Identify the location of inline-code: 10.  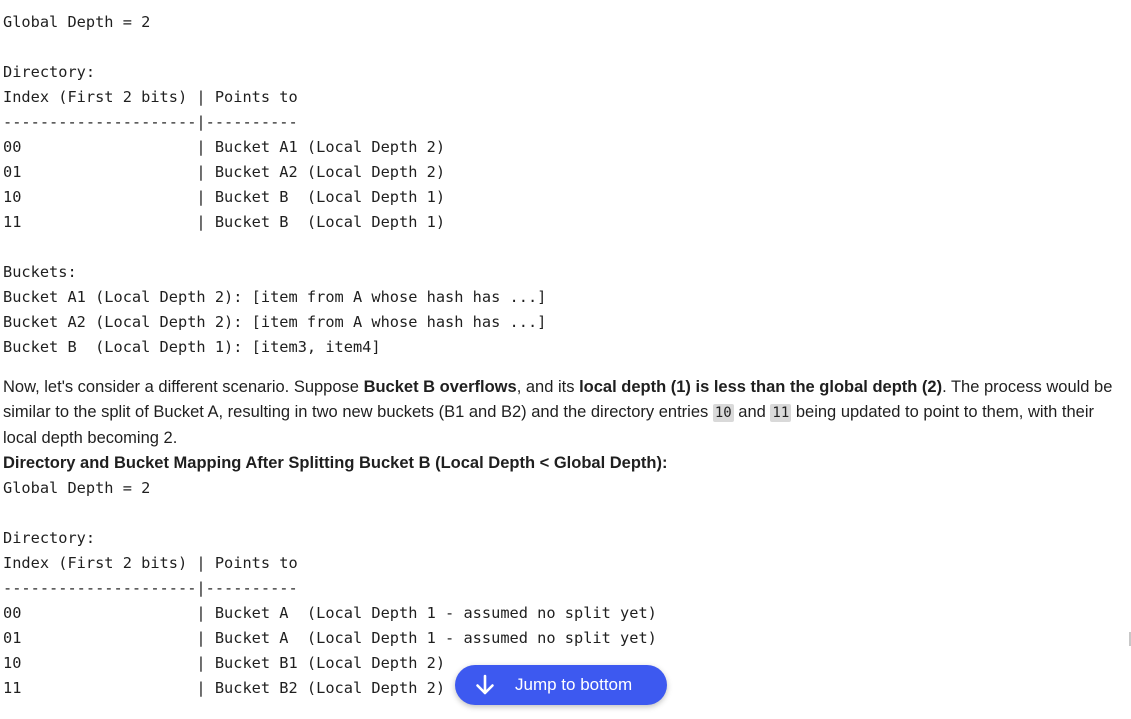
(723, 413).